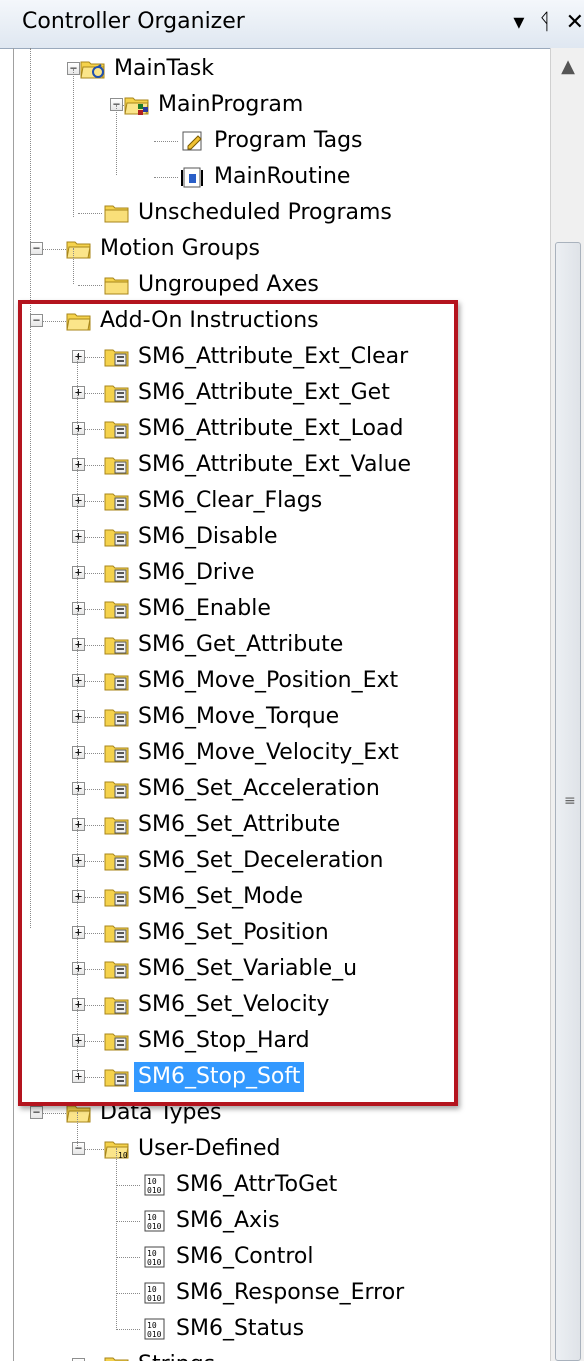 The image size is (584, 1361). What do you see at coordinates (244, 1257) in the screenshot?
I see `tree-item-label: SM6_Control` at bounding box center [244, 1257].